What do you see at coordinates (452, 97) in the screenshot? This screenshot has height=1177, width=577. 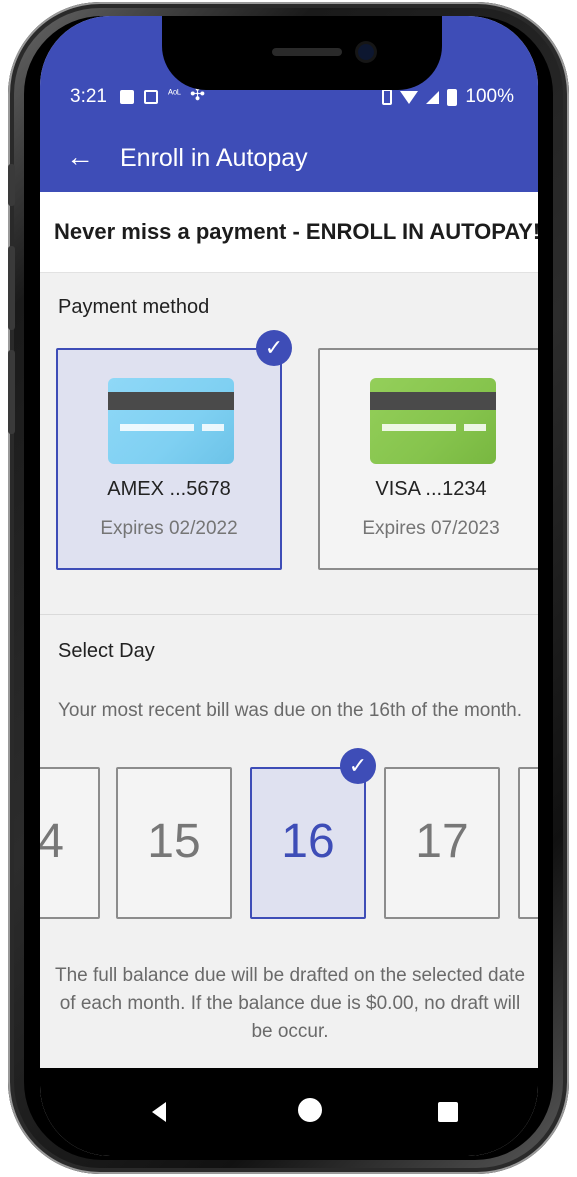 I see `battery-icon` at bounding box center [452, 97].